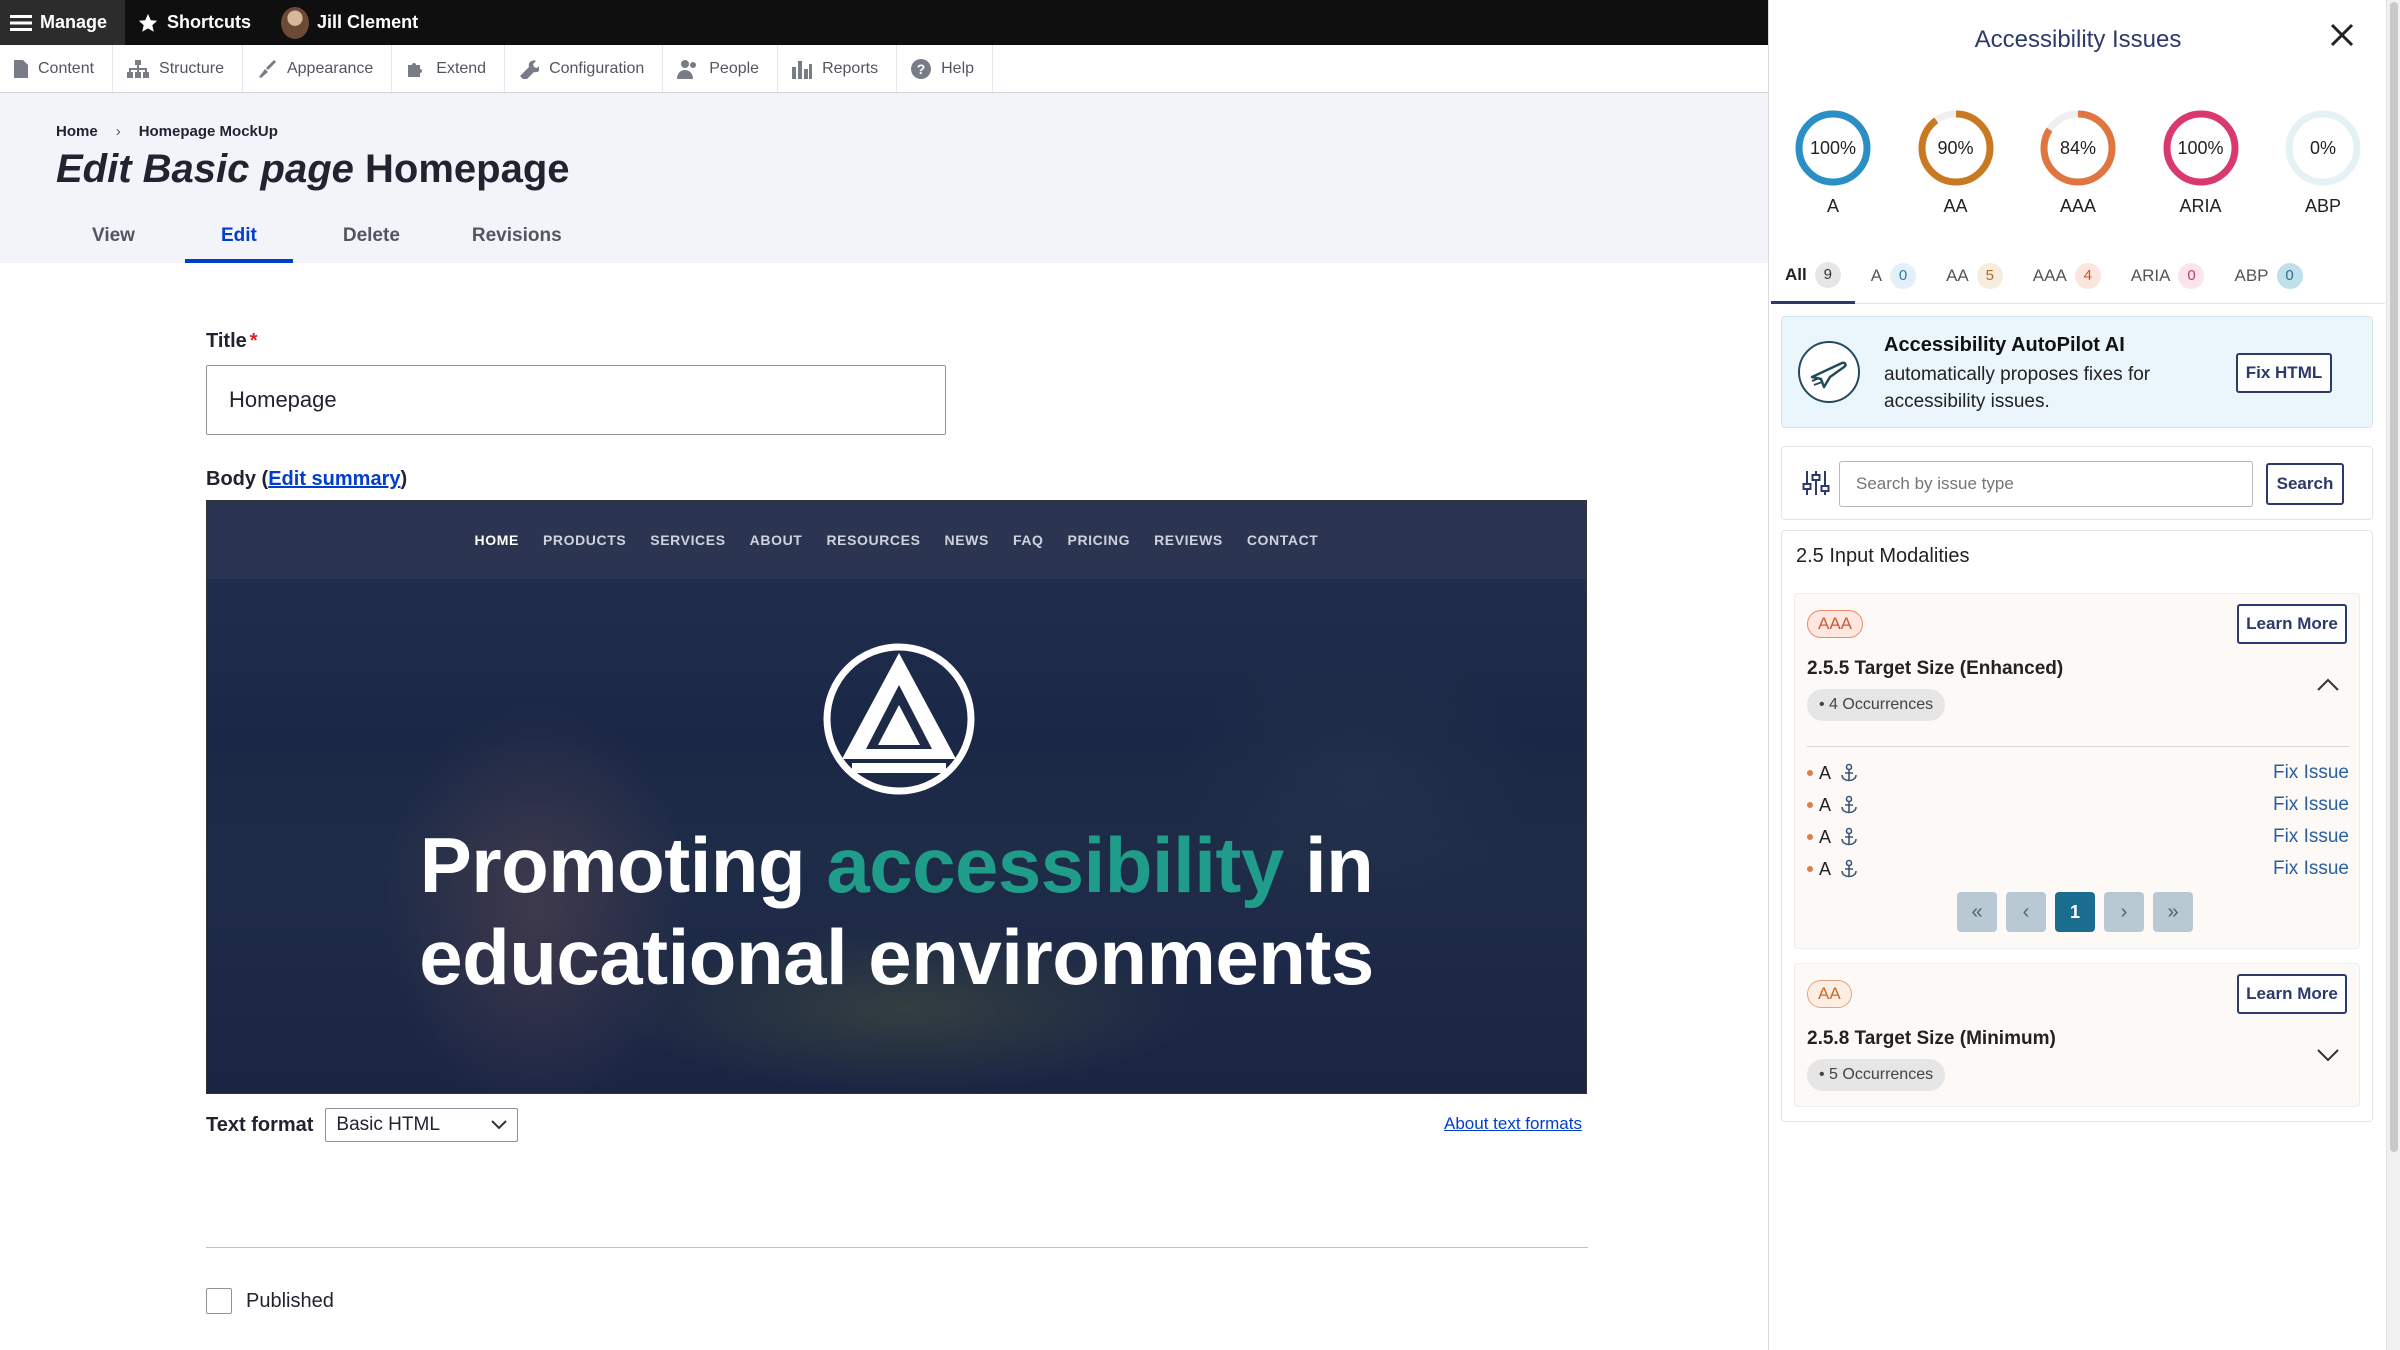 This screenshot has height=1350, width=2400. Describe the element at coordinates (422, 1125) in the screenshot. I see `text-format-select: Basic HTML` at that location.